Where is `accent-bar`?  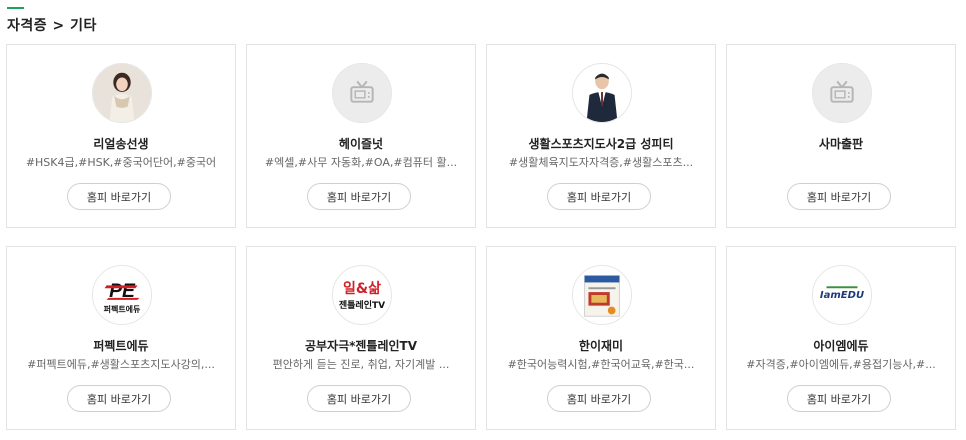
accent-bar is located at coordinates (15, 8).